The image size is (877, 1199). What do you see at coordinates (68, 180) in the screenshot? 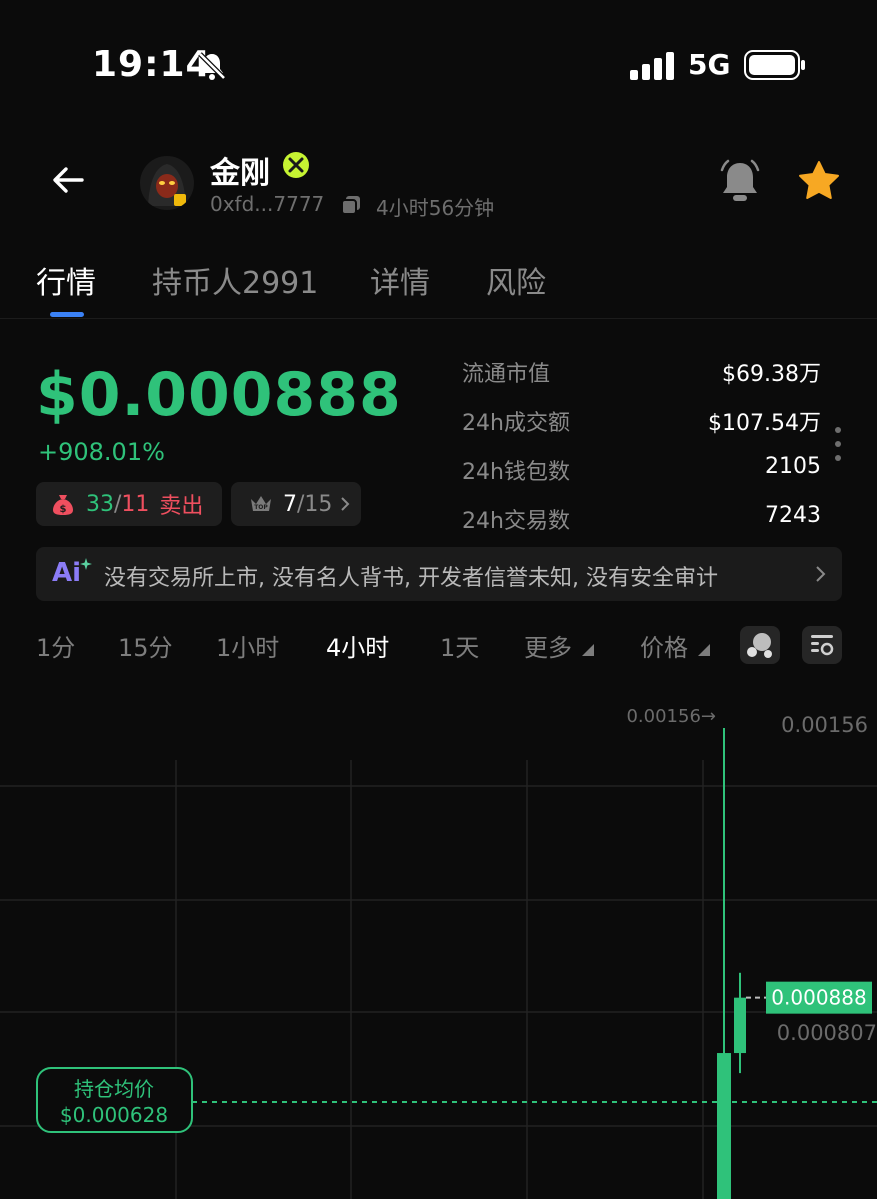
I see `back-arrow-icon` at bounding box center [68, 180].